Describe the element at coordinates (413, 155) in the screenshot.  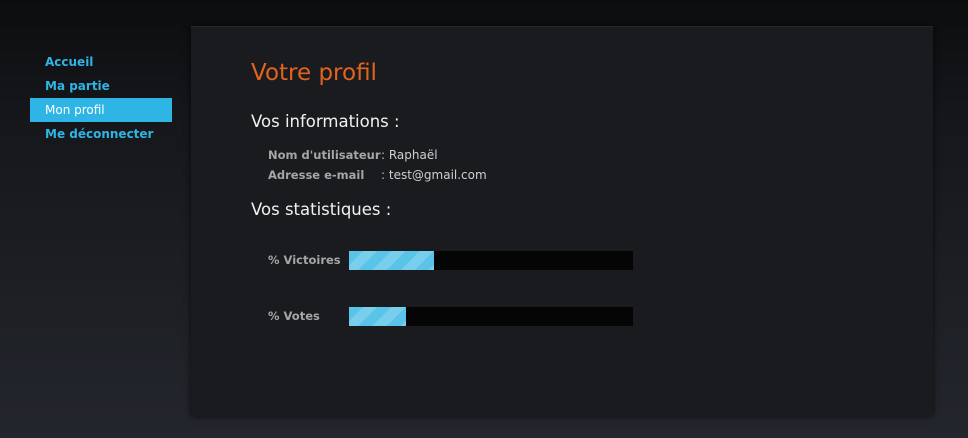
I see `username-value: Raphaël` at that location.